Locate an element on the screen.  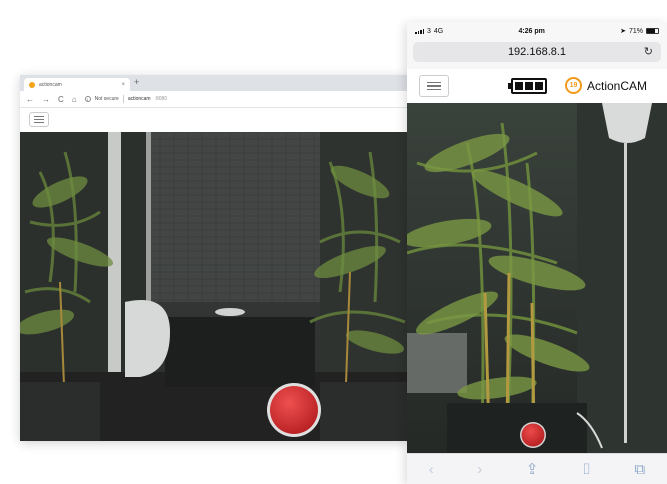
mobile-url-text: 192.168.8.1 is located at coordinates (537, 52).